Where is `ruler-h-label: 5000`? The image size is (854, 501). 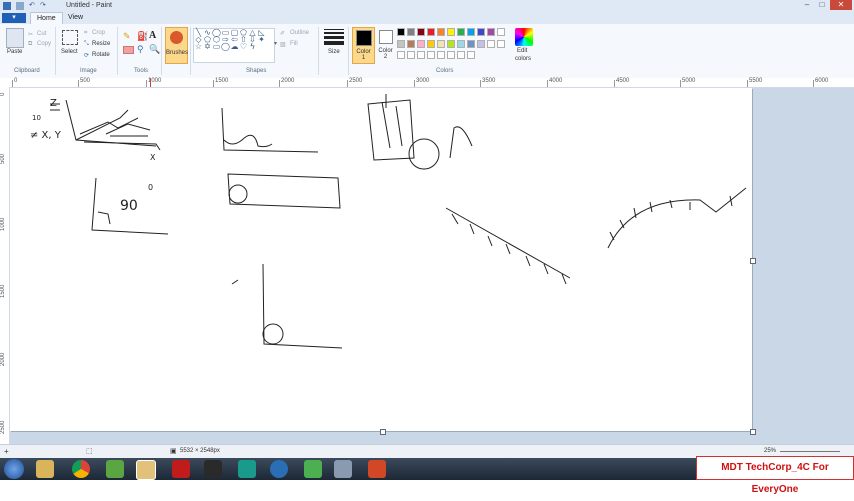 ruler-h-label: 5000 is located at coordinates (689, 81).